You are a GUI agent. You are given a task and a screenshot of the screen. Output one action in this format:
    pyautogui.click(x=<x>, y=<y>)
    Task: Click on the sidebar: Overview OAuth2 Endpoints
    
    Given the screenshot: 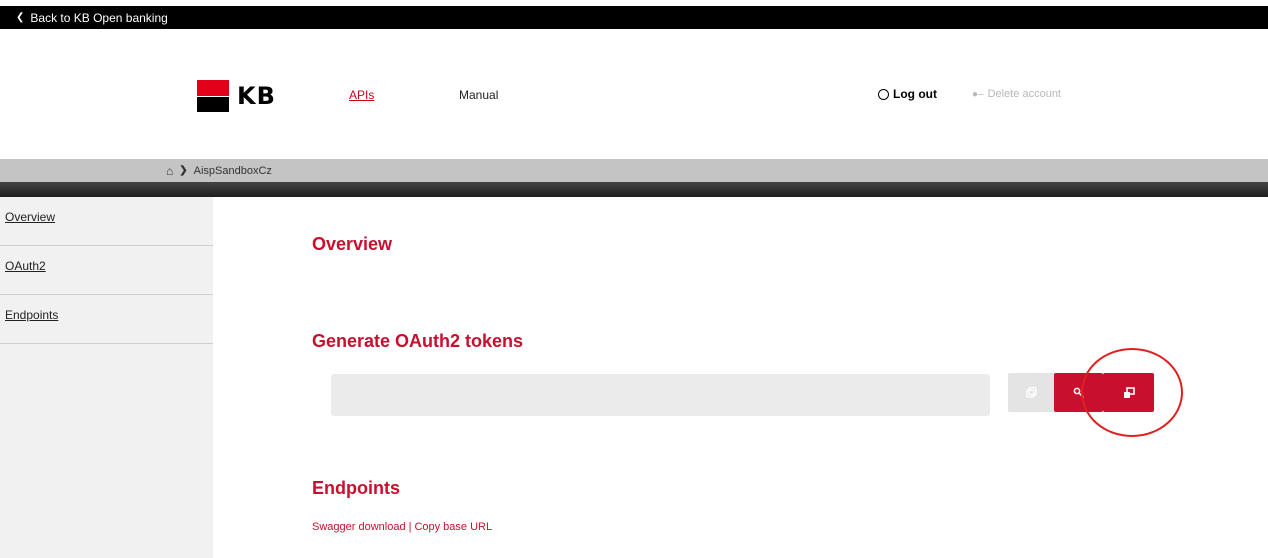 What is the action you would take?
    pyautogui.click(x=106, y=377)
    